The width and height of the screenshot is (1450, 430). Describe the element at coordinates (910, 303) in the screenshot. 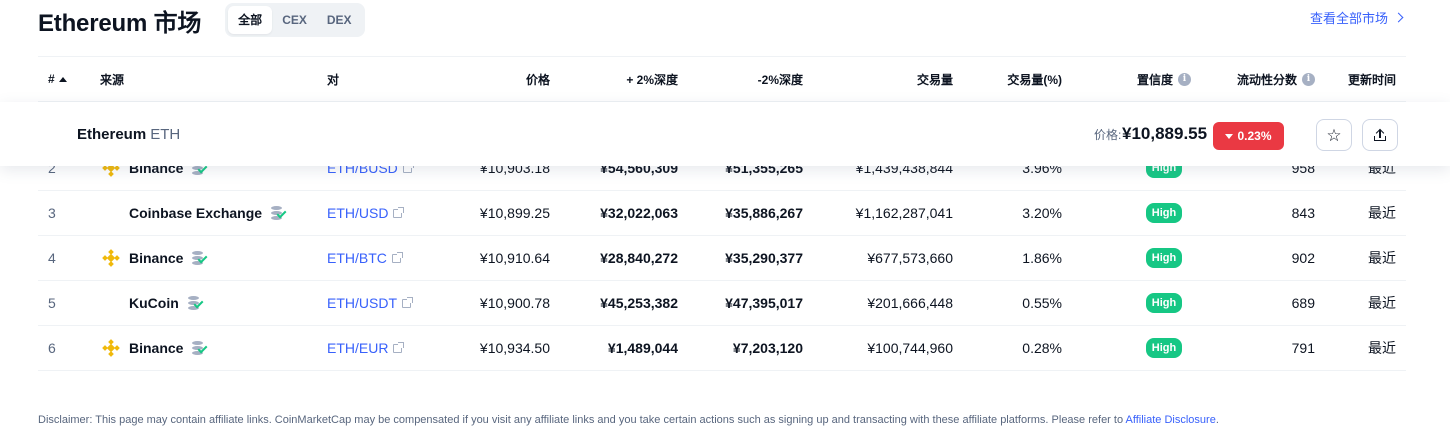

I see `row-volume: ¥201,666,448` at that location.